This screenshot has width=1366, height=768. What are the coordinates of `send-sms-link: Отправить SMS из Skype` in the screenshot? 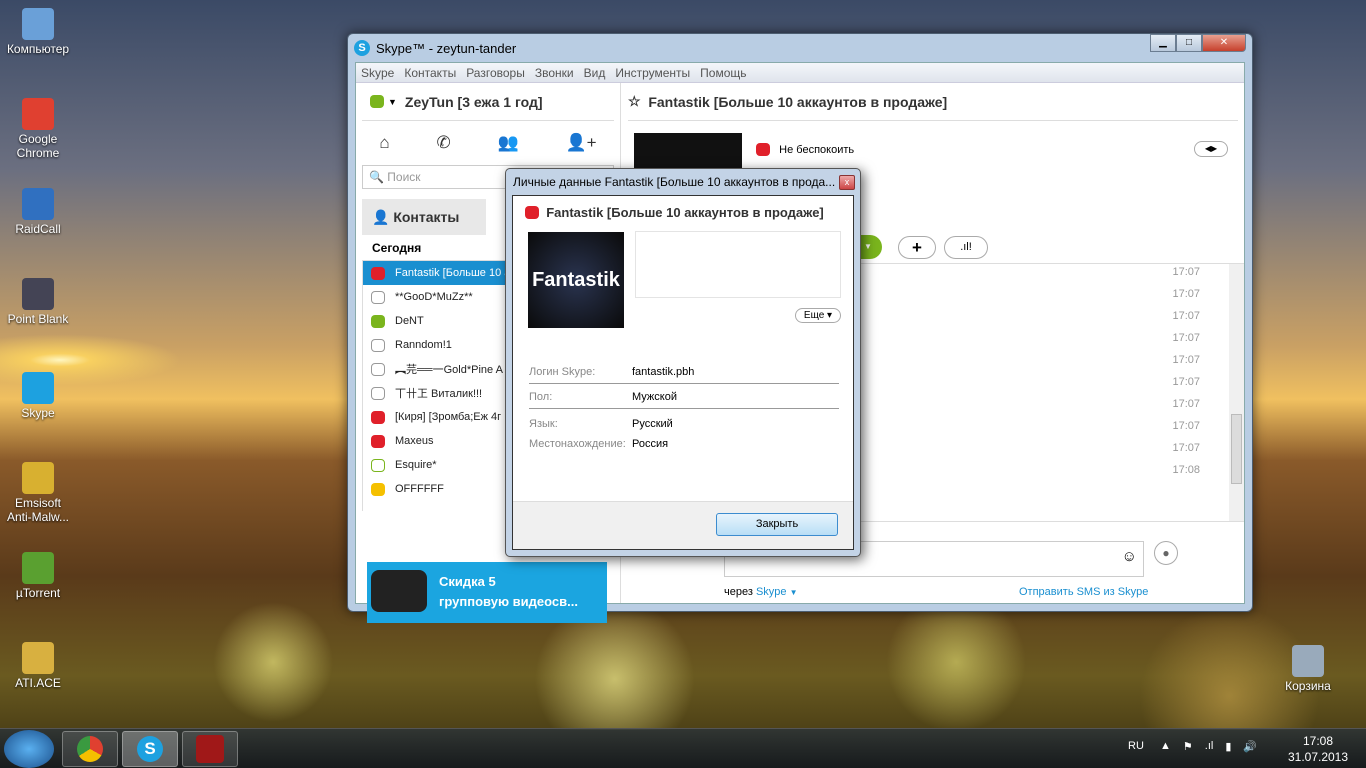 It's located at (1083, 592).